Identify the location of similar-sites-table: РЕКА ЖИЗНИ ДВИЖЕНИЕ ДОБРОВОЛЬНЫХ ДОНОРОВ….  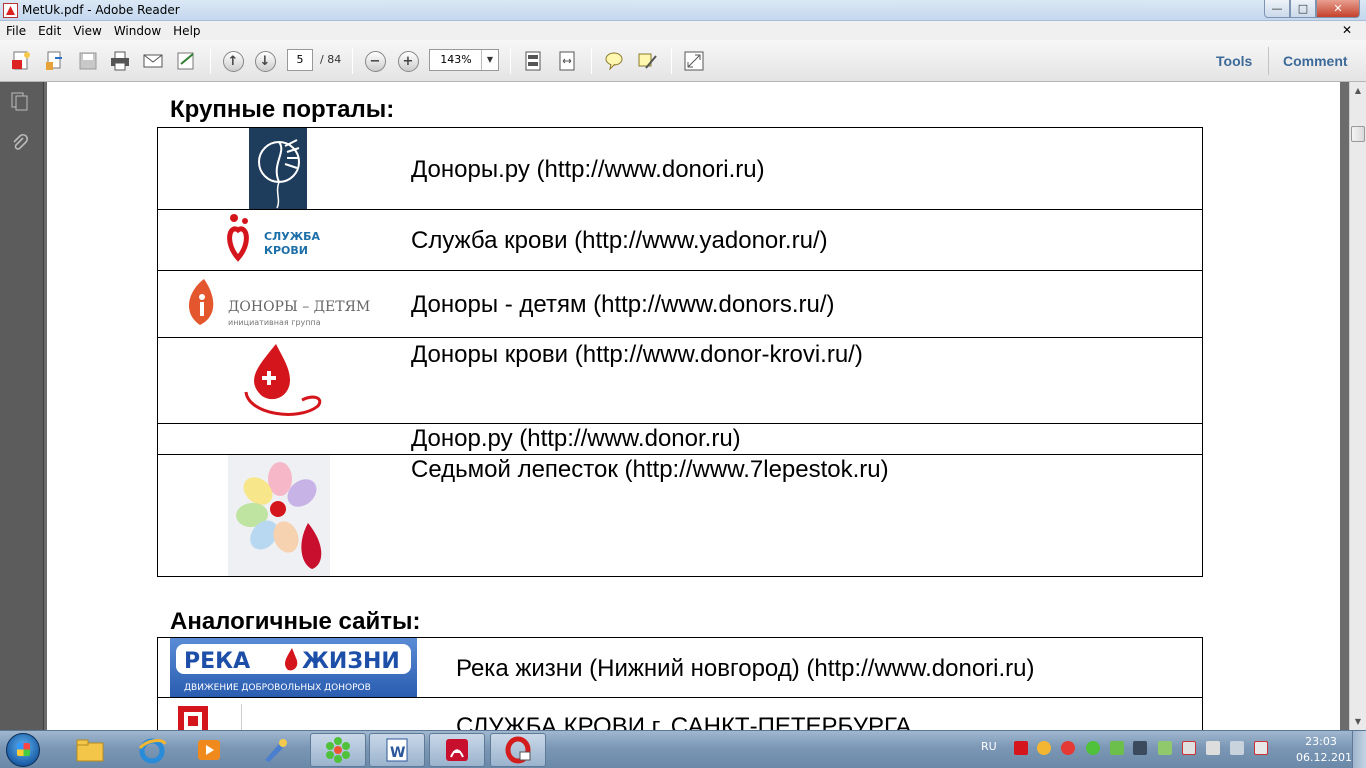
(680, 683).